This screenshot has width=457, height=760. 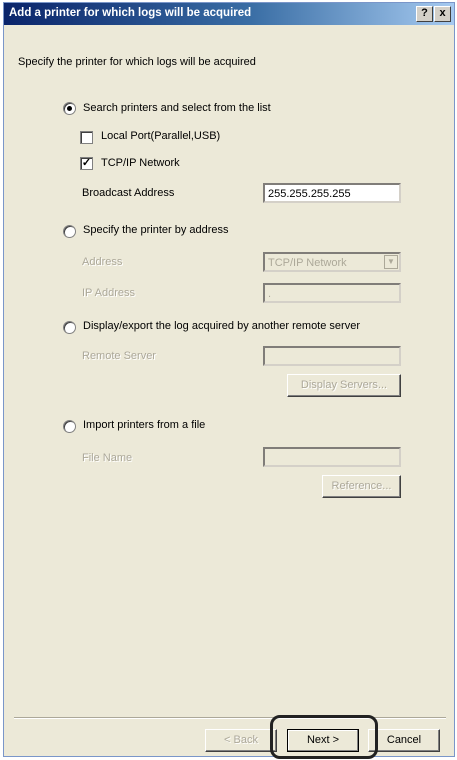 What do you see at coordinates (69, 231) in the screenshot?
I see `radio-specify-address` at bounding box center [69, 231].